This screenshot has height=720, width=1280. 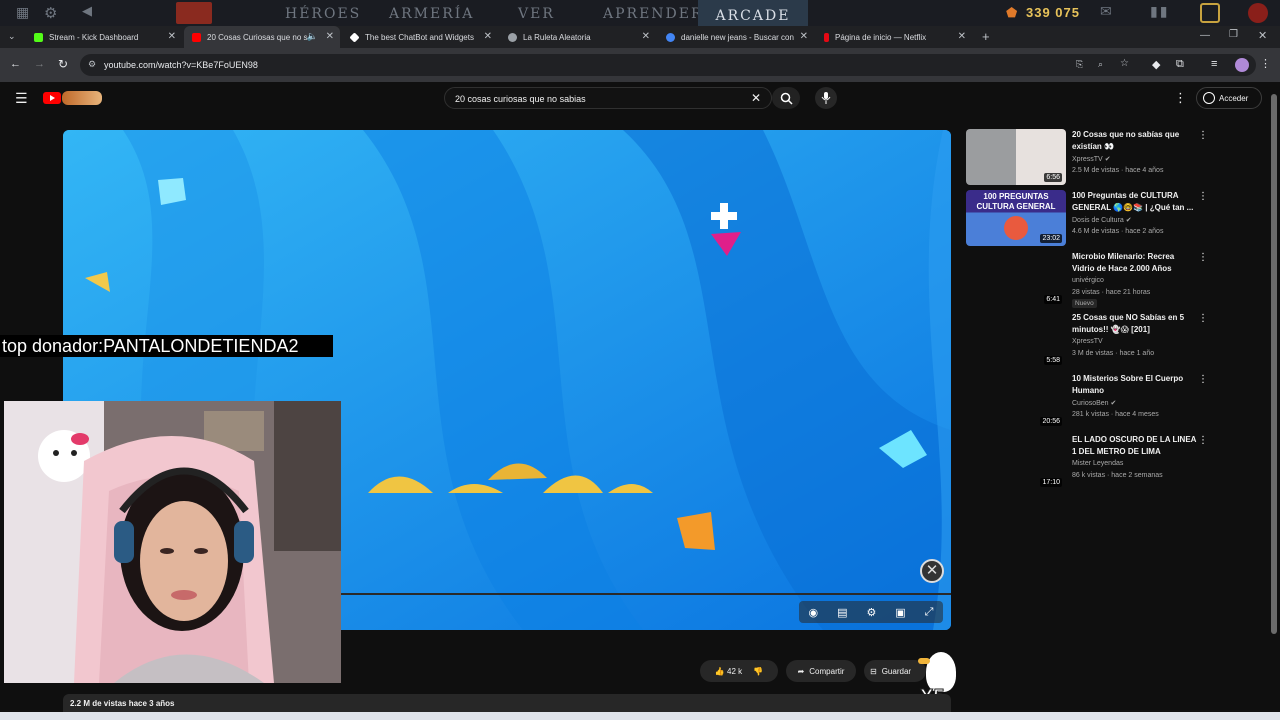 I want to click on tab-ruleta: La Ruleta Aleatoria ✕, so click(x=578, y=37).